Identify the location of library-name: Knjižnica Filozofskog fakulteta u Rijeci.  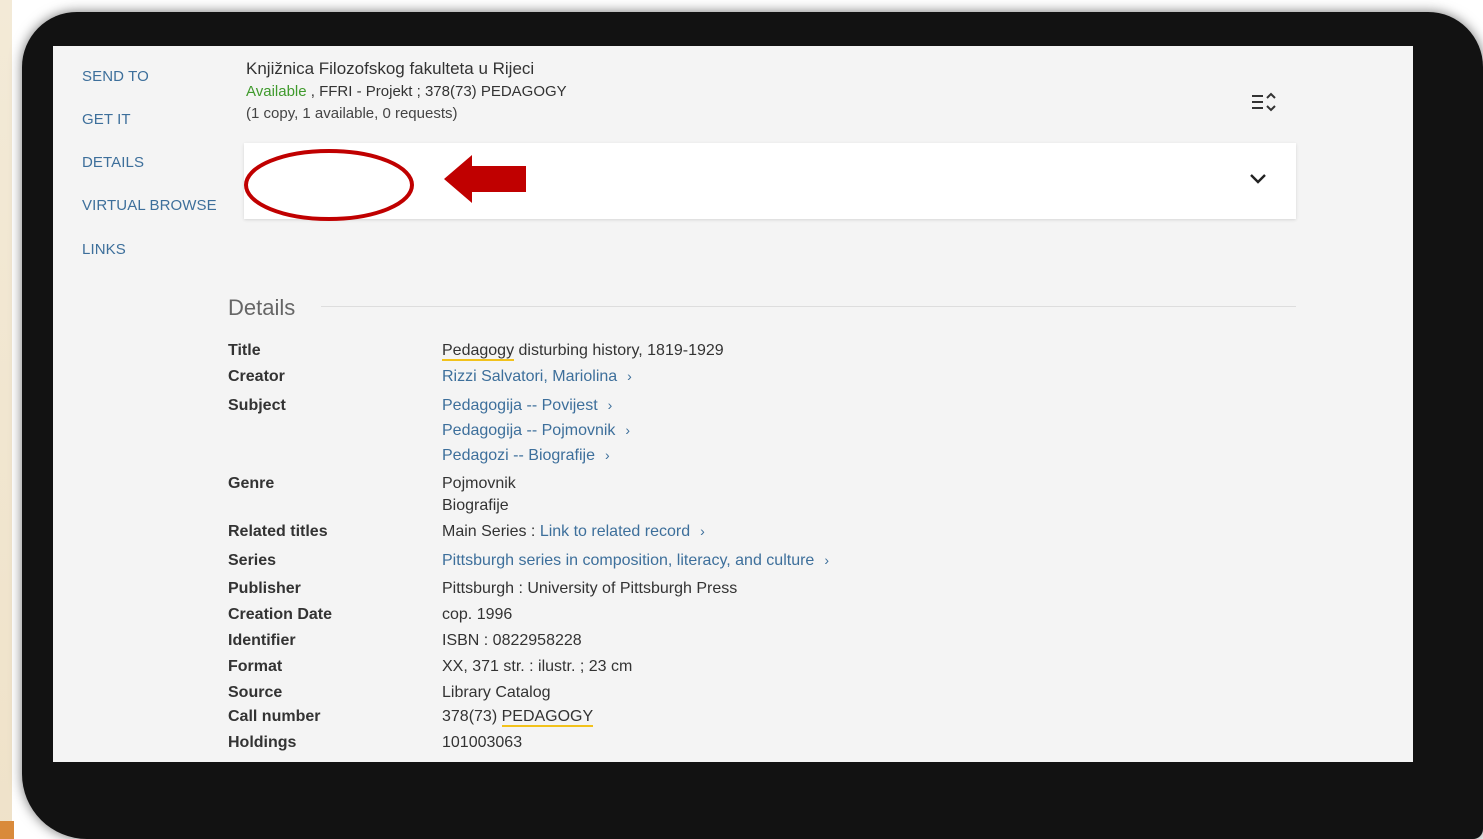
(390, 68).